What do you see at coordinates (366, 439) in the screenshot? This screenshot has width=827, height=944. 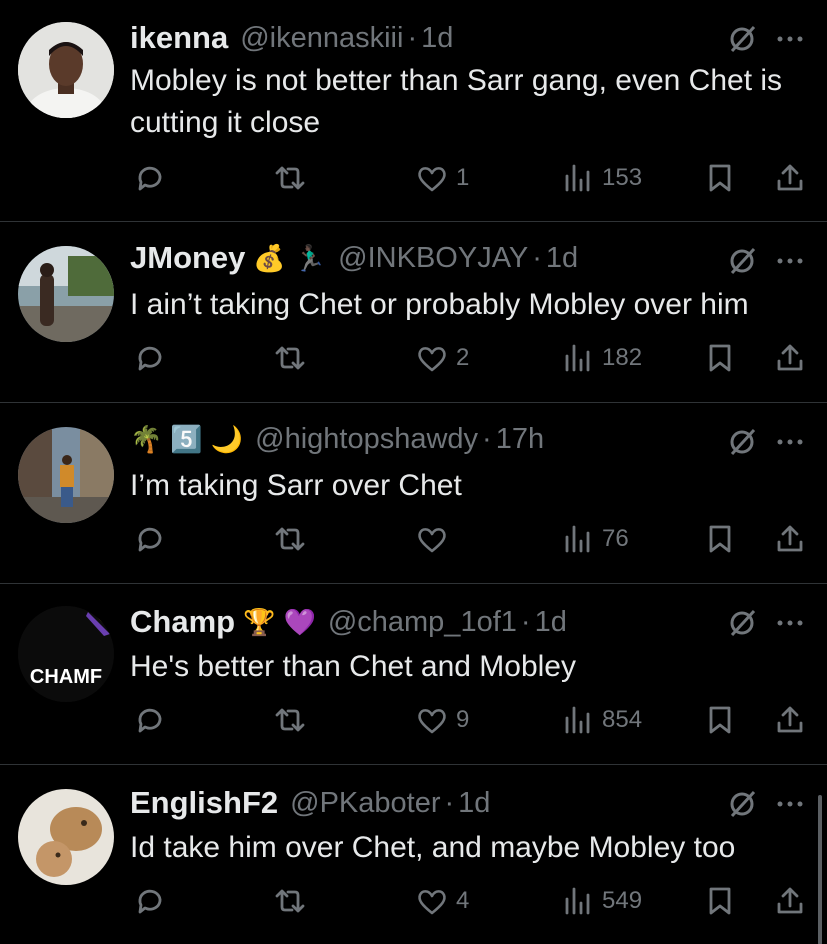 I see `handle: @hightopshawdy` at bounding box center [366, 439].